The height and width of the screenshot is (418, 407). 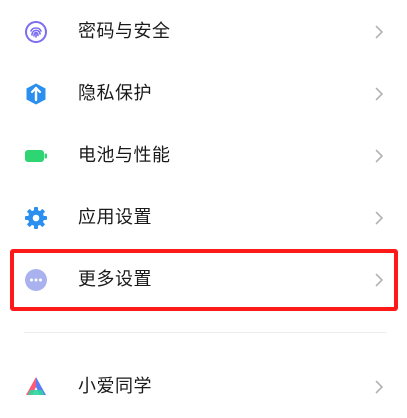 What do you see at coordinates (205, 332) in the screenshot?
I see `section-divider` at bounding box center [205, 332].